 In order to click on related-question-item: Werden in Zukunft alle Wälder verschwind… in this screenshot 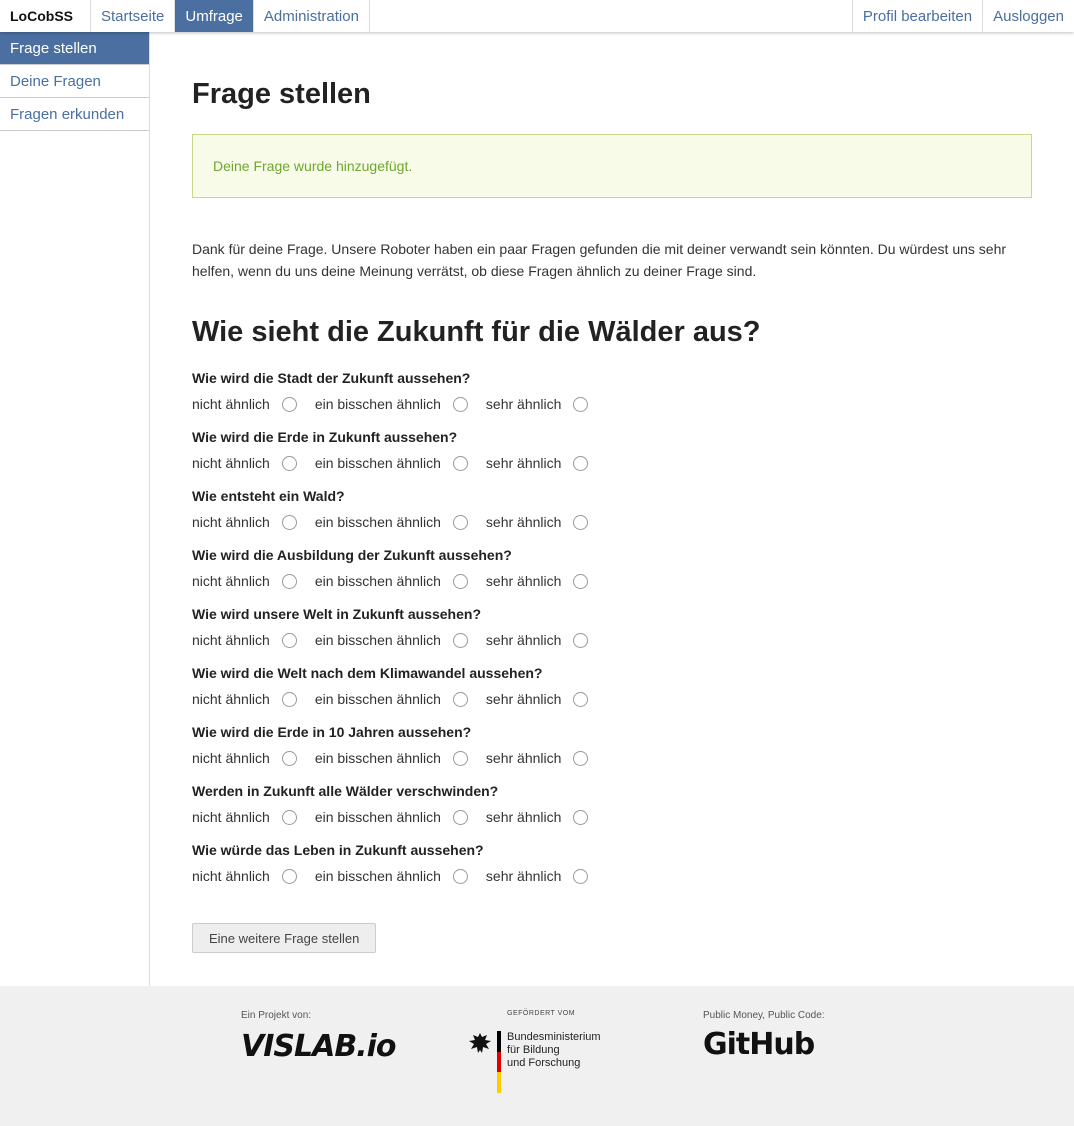, I will do `click(612, 810)`.